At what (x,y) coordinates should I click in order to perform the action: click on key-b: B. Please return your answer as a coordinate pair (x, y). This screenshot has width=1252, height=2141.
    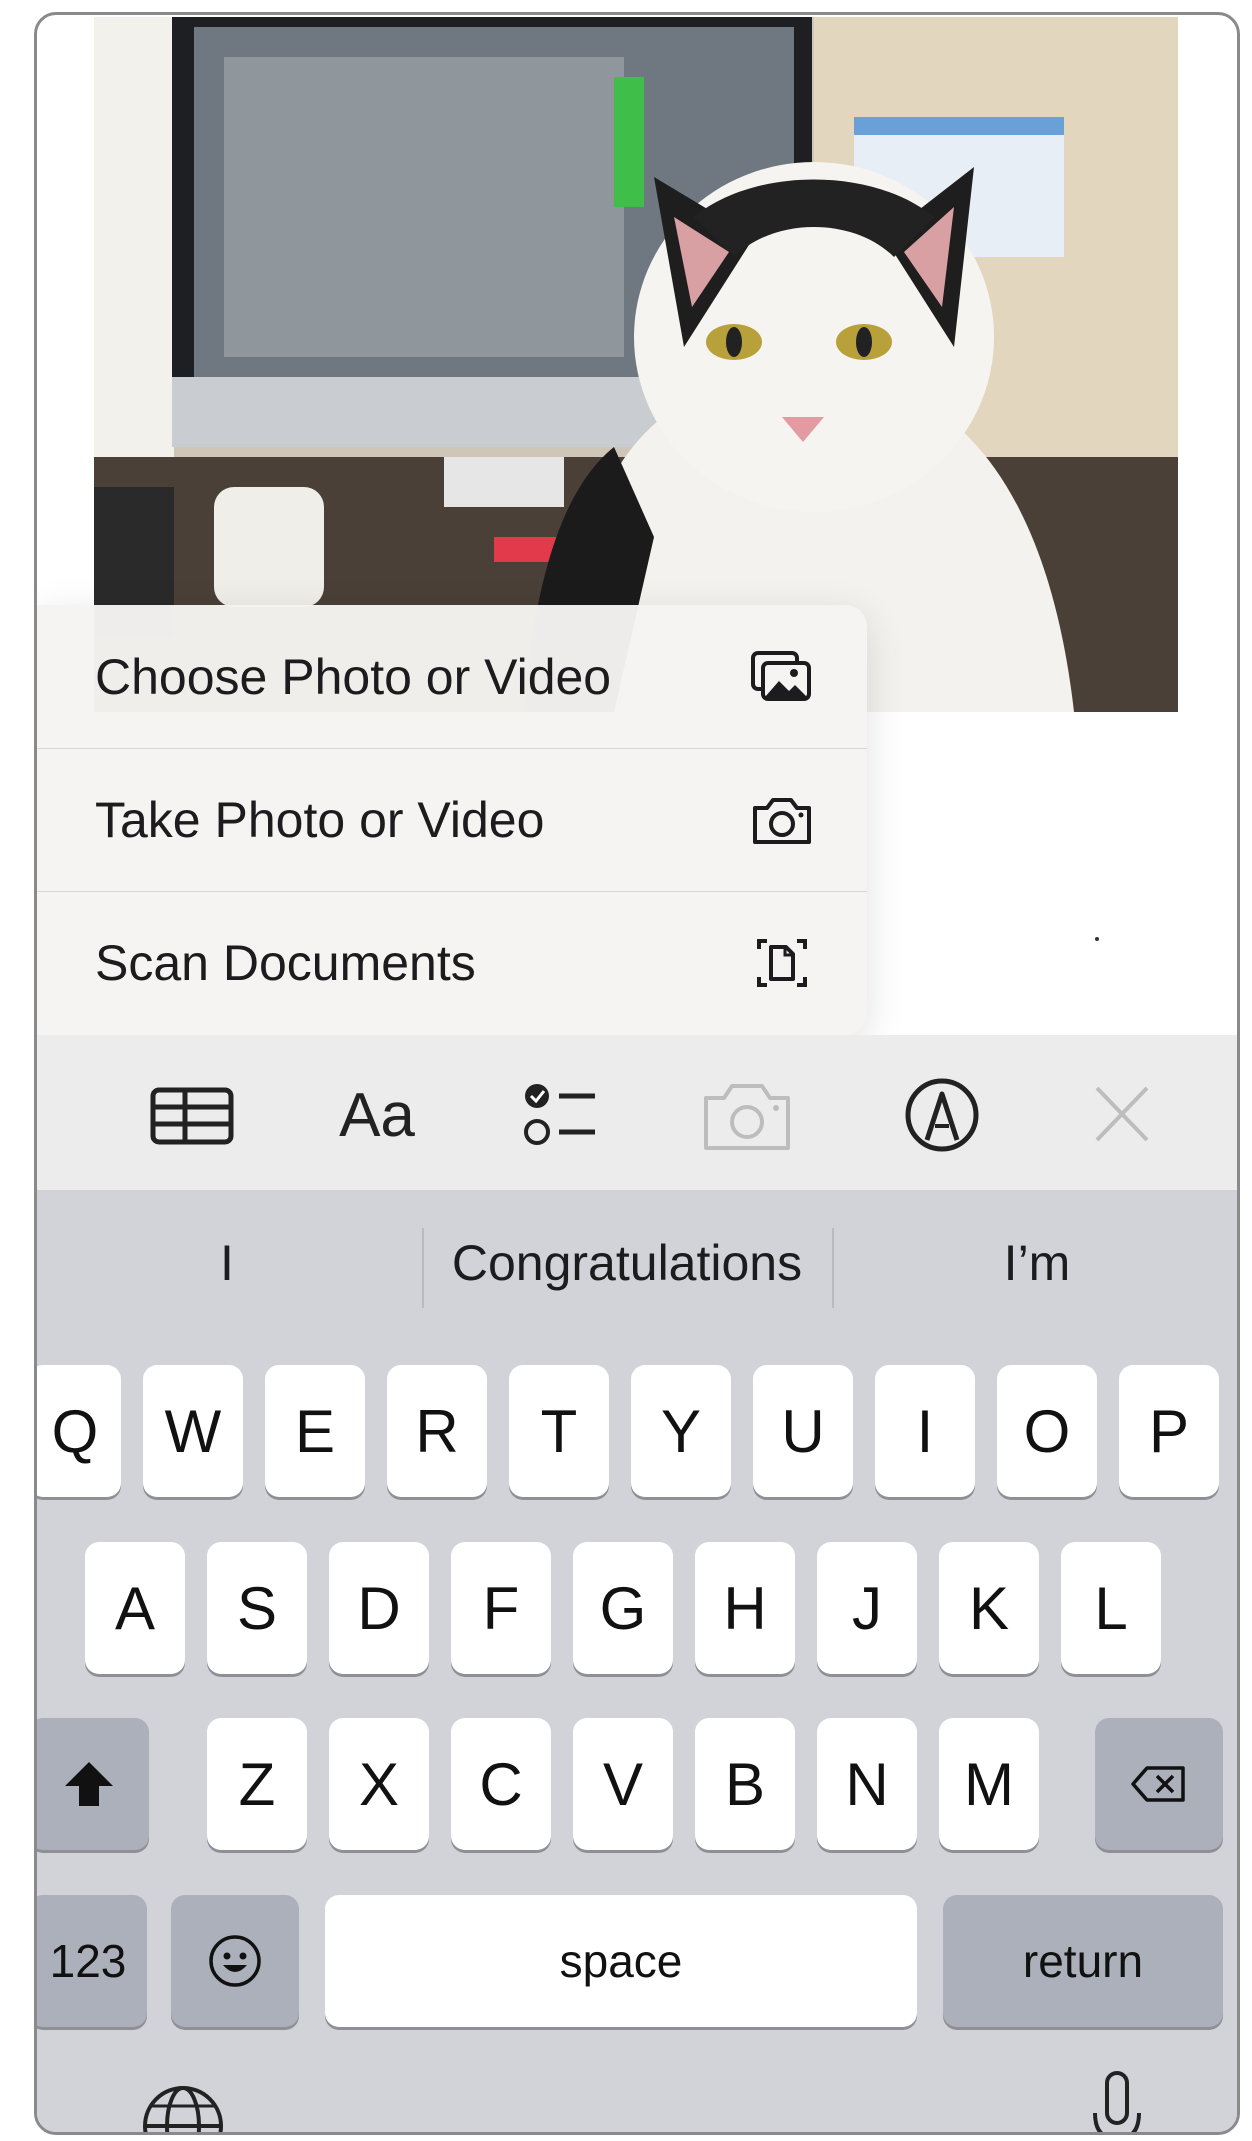
    Looking at the image, I should click on (745, 1784).